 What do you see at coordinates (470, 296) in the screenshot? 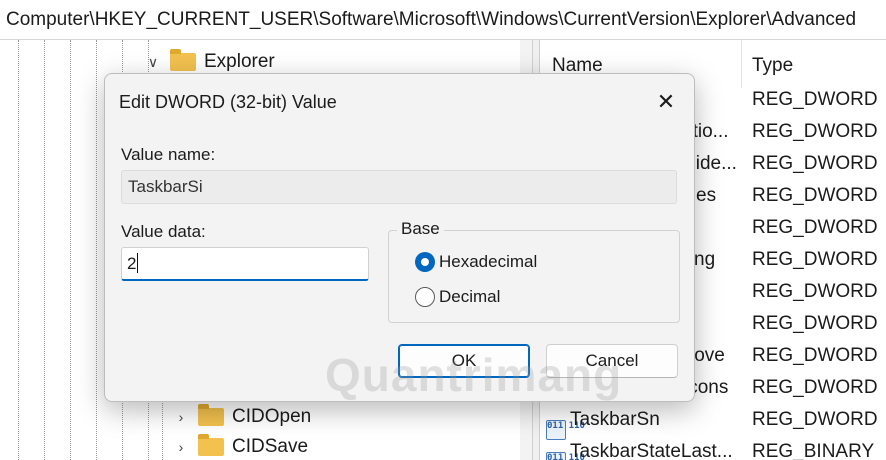
I see `radio-label: Decimal` at bounding box center [470, 296].